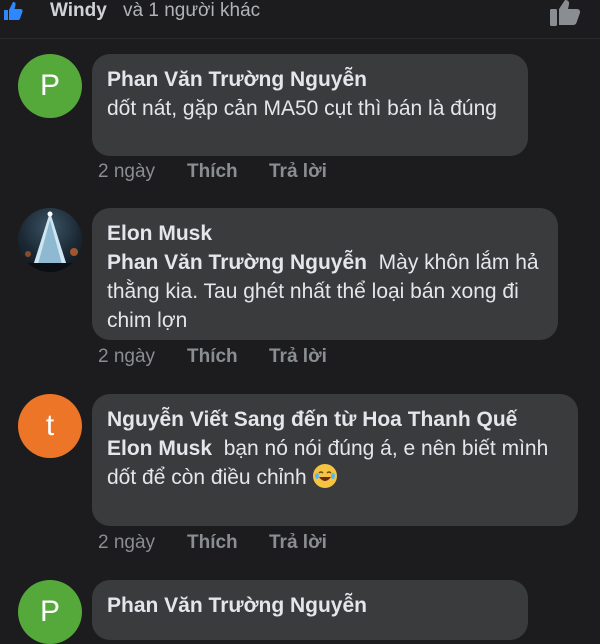 The image size is (600, 644). I want to click on mention-tag: Phan Văn Trường Nguyễn, so click(237, 262).